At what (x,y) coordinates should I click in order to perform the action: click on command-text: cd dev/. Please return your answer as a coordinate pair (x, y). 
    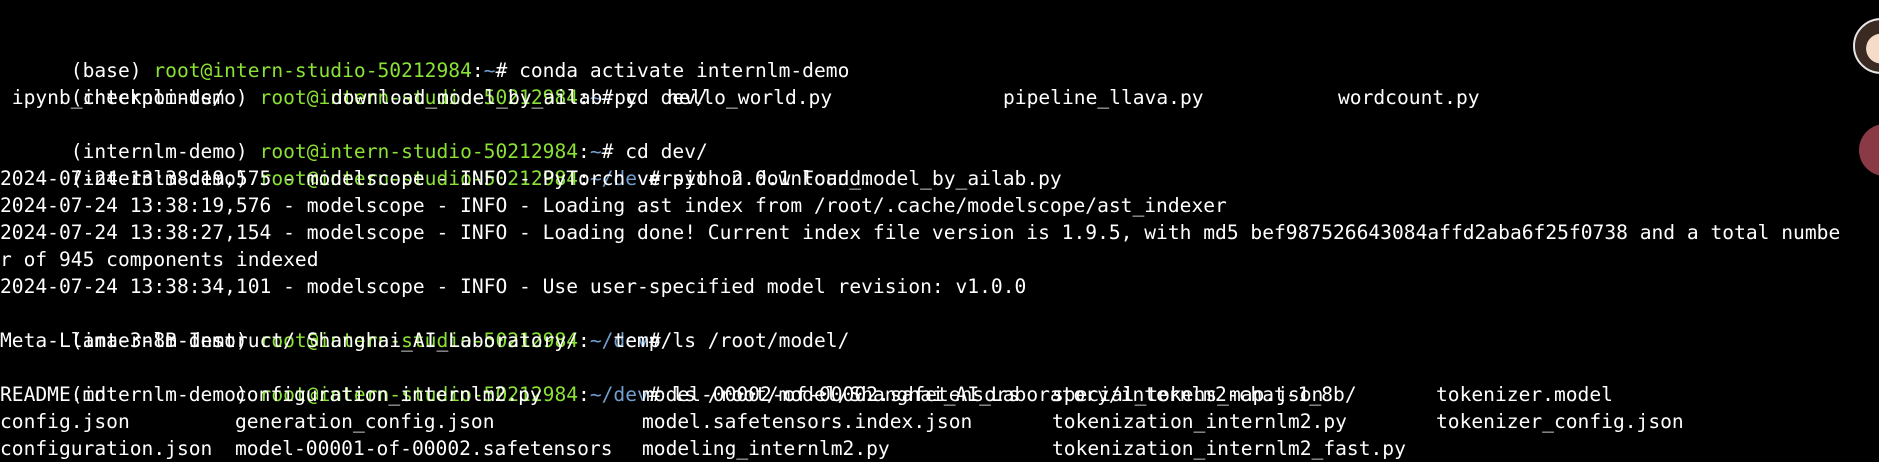
    Looking at the image, I should click on (666, 151).